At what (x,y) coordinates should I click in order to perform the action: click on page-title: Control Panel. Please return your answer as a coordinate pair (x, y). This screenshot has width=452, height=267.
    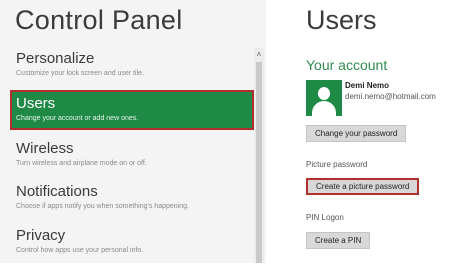
    Looking at the image, I should click on (99, 20).